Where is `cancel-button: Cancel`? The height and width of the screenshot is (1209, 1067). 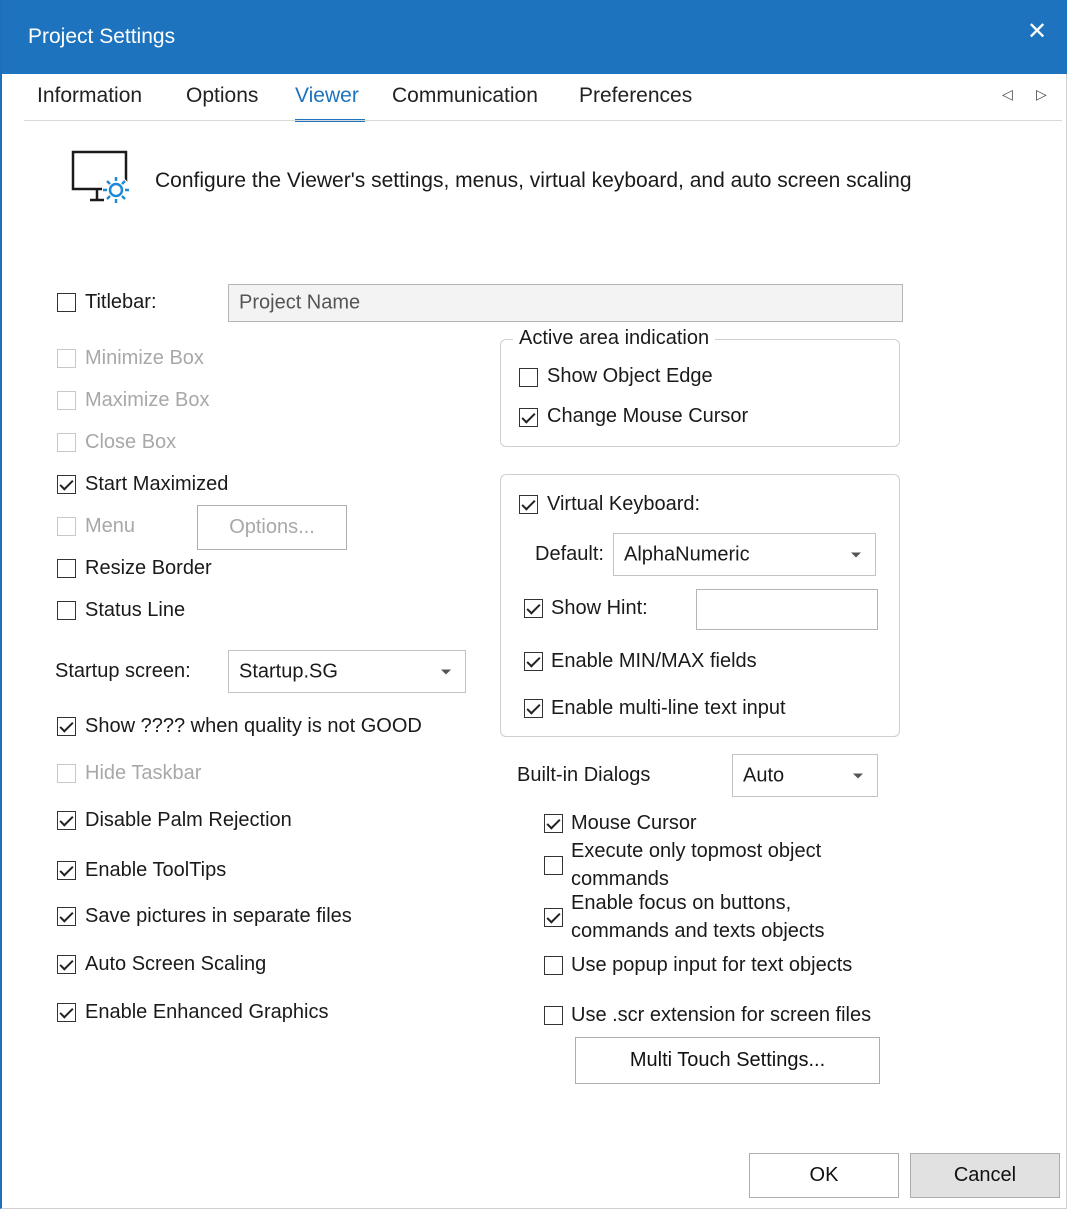 cancel-button: Cancel is located at coordinates (985, 1175).